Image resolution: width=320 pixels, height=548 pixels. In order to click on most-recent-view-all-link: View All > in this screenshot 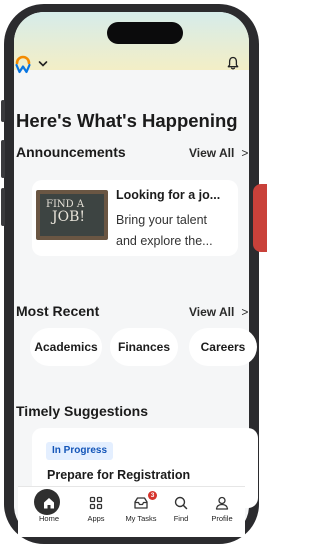, I will do `click(218, 312)`.